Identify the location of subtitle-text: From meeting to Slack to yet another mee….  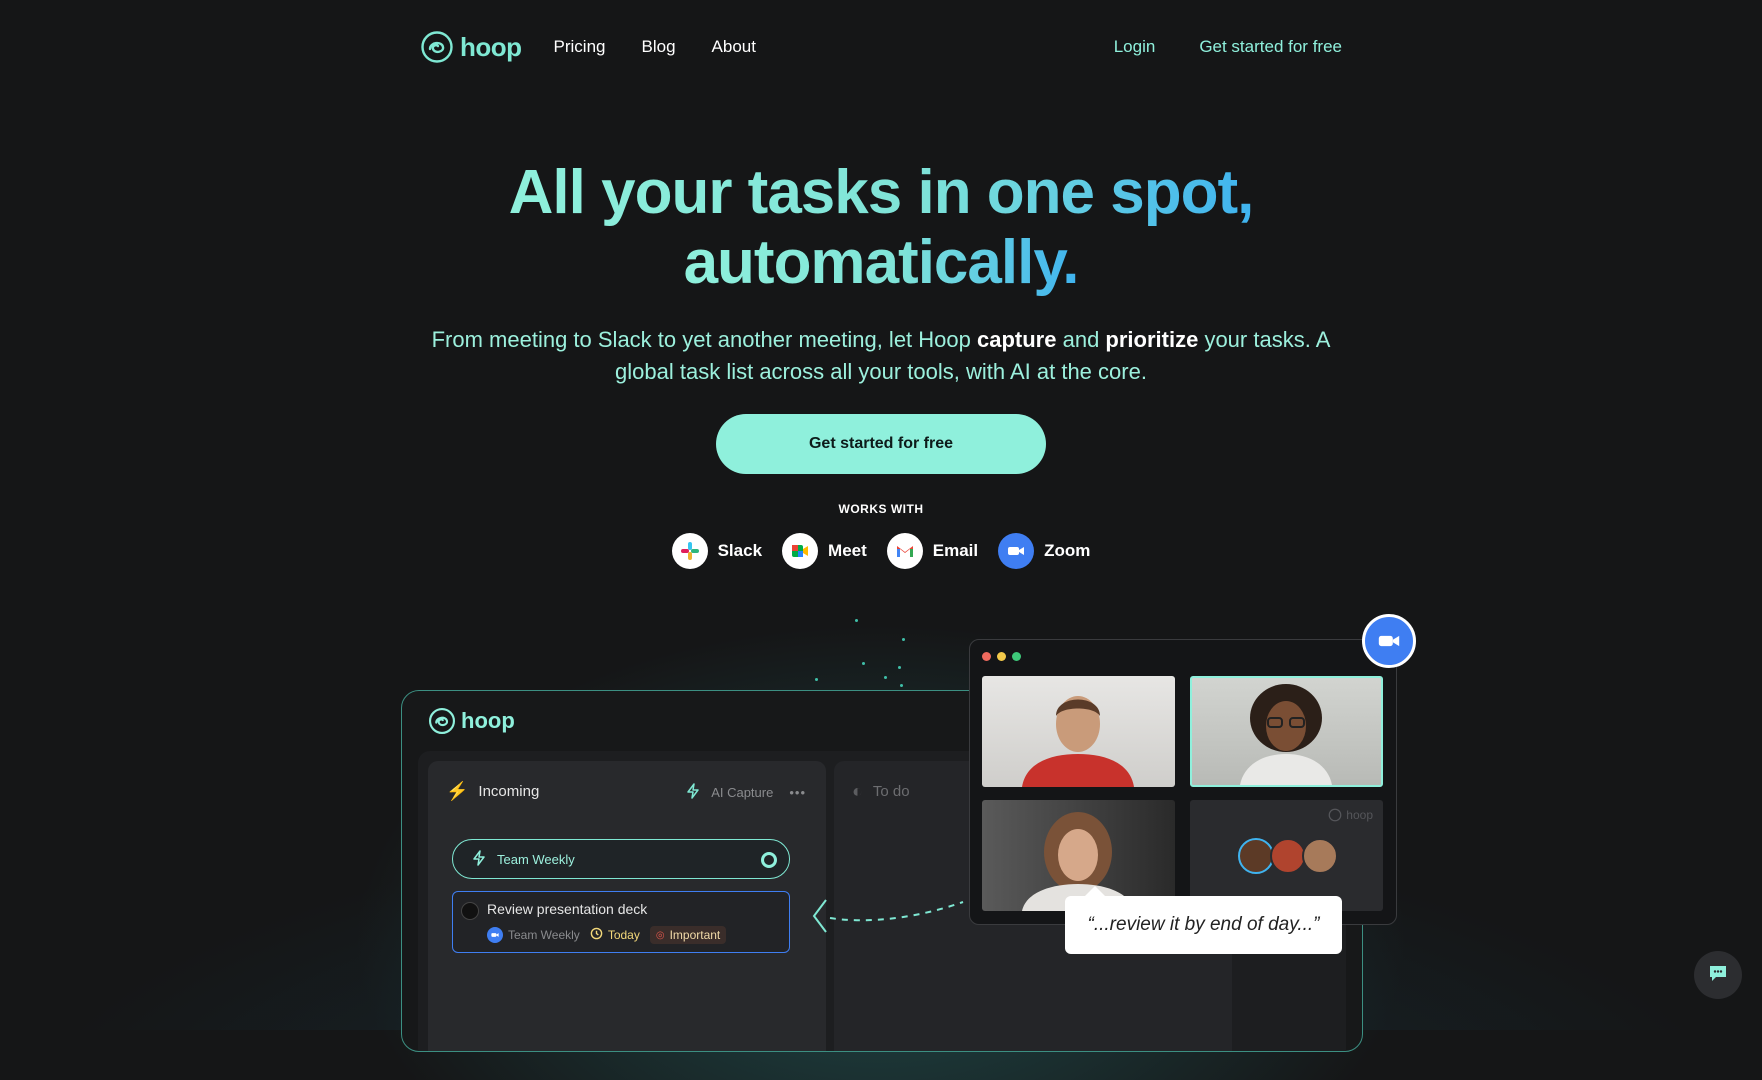
(704, 339).